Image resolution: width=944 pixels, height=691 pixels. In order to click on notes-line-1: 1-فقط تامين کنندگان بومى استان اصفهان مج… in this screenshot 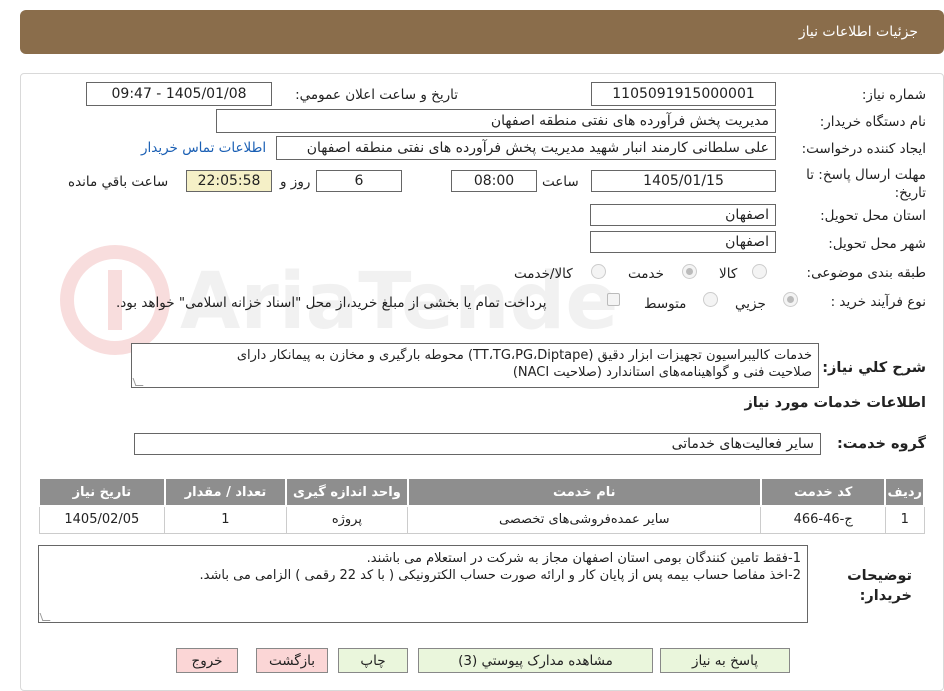, I will do `click(583, 558)`.